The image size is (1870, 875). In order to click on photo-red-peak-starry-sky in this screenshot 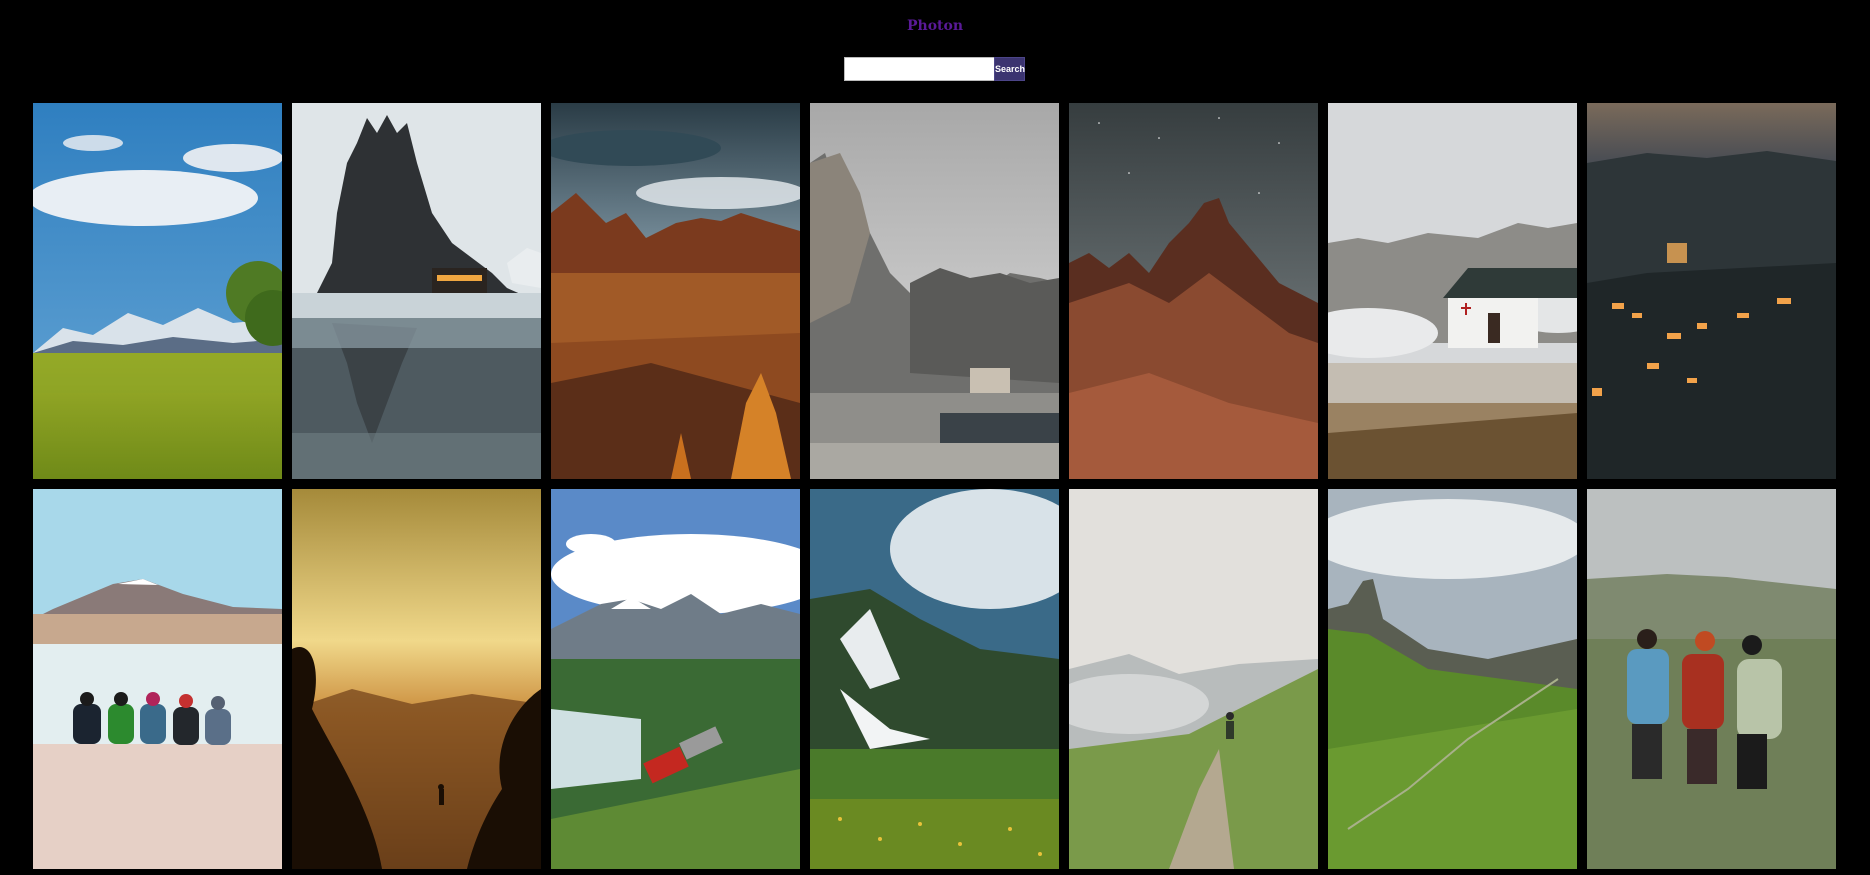, I will do `click(1193, 291)`.